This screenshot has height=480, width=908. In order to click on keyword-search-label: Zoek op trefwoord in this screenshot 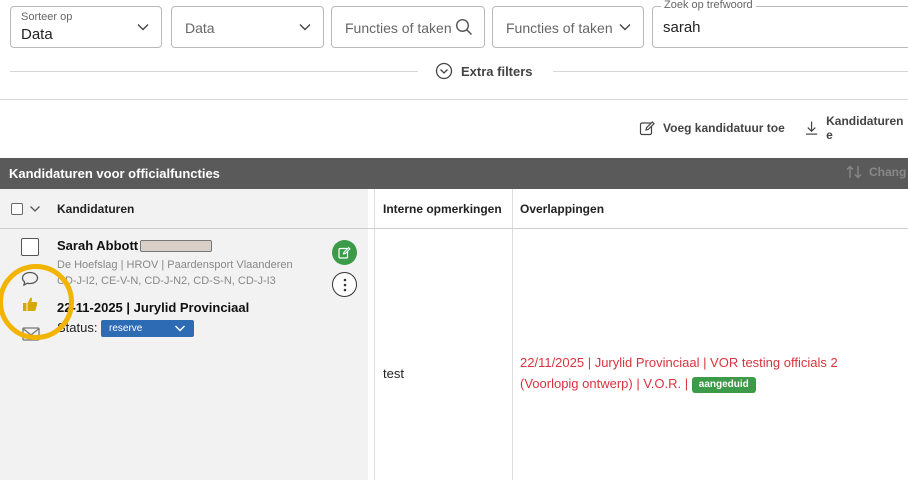, I will do `click(708, 5)`.